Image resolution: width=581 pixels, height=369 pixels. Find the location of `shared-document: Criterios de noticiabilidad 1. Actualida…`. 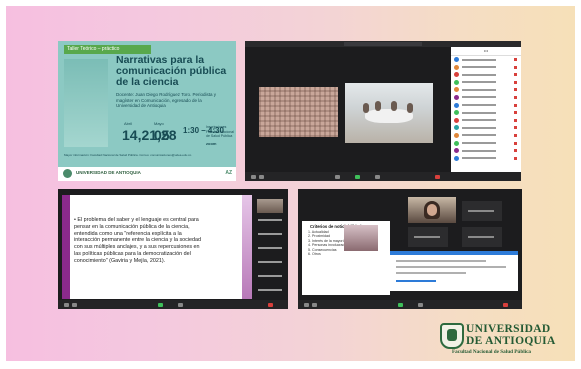

shared-document: Criterios de noticiabilidad 1. Actualida… is located at coordinates (346, 258).